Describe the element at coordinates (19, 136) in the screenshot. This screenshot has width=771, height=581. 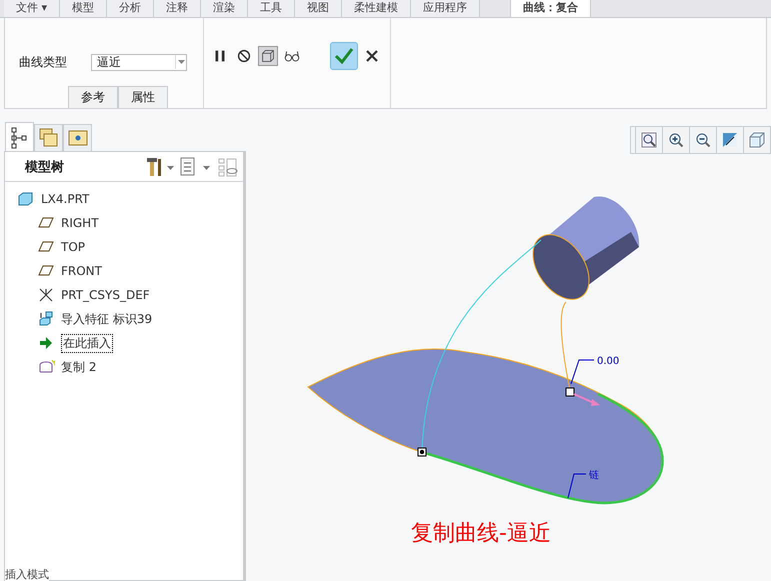
I see `panel-tab` at that location.